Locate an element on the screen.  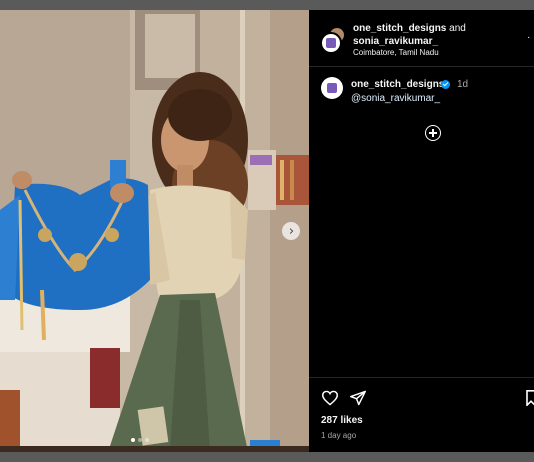
likes-count: 287 likes is located at coordinates (342, 420).